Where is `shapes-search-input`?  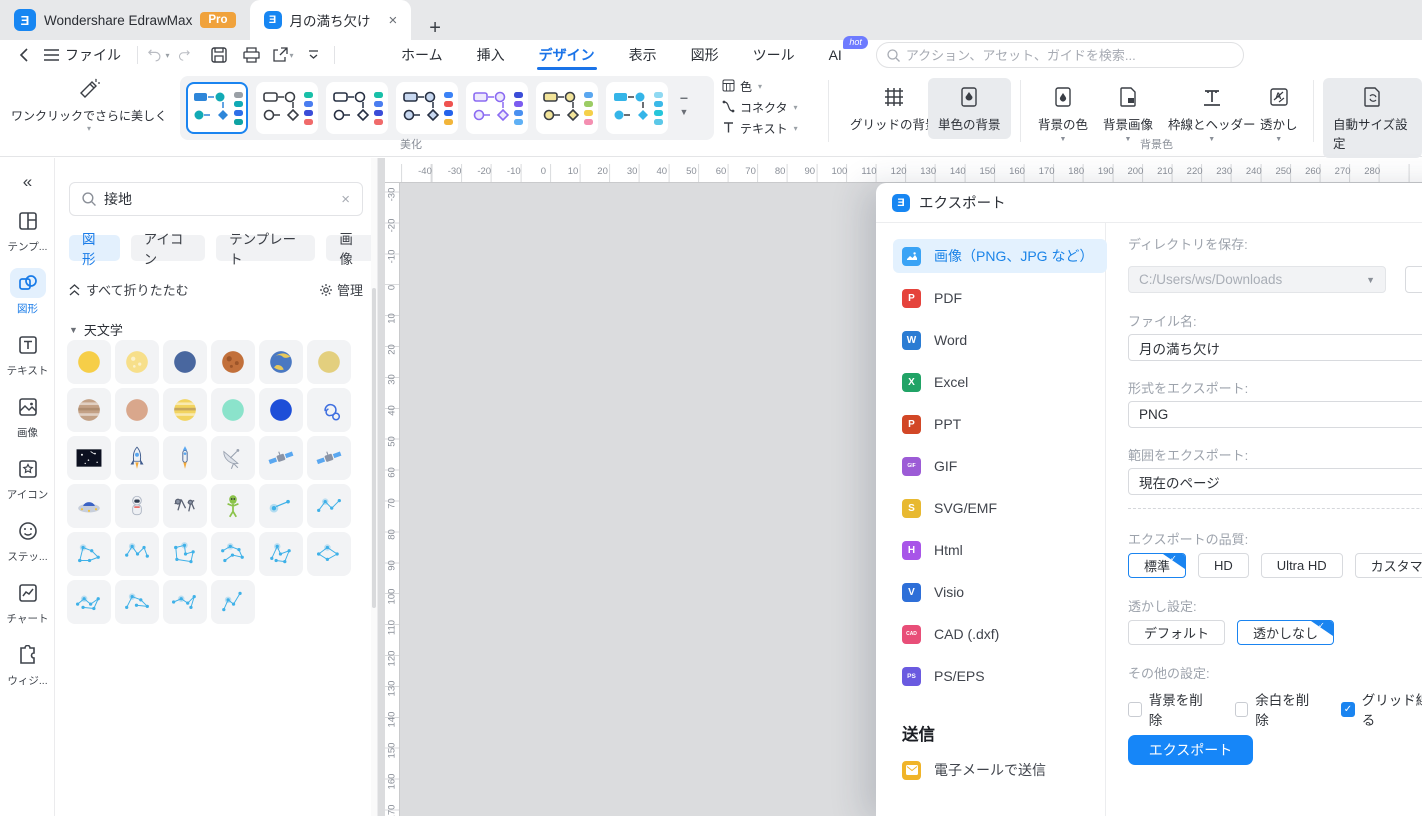 shapes-search-input is located at coordinates (219, 199).